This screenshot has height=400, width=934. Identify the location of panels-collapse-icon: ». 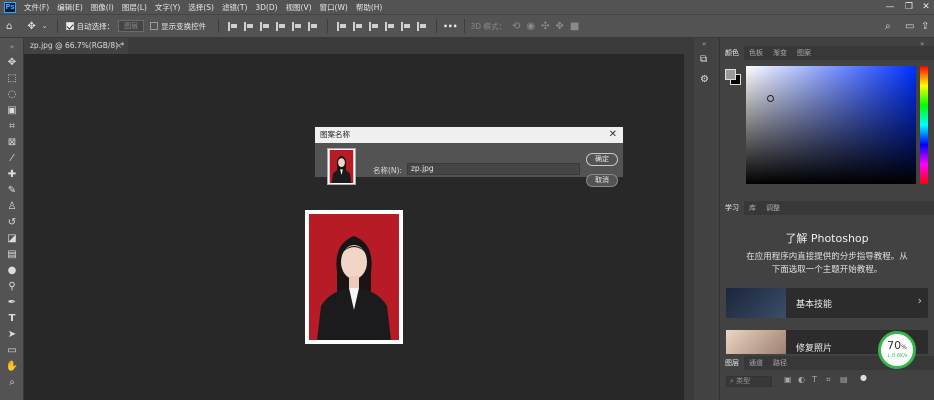
(922, 44).